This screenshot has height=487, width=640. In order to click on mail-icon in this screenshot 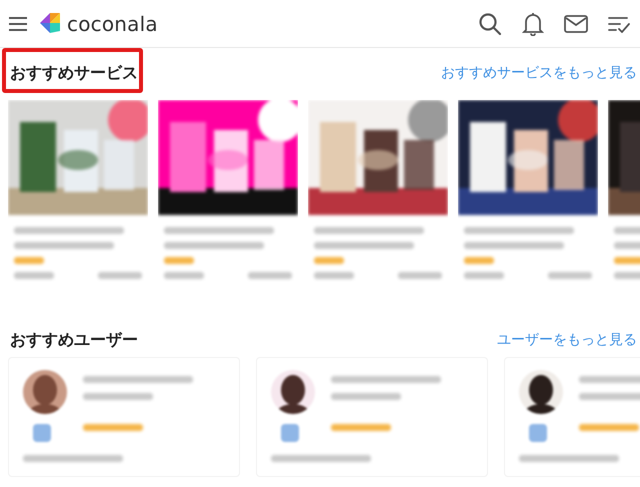, I will do `click(576, 23)`.